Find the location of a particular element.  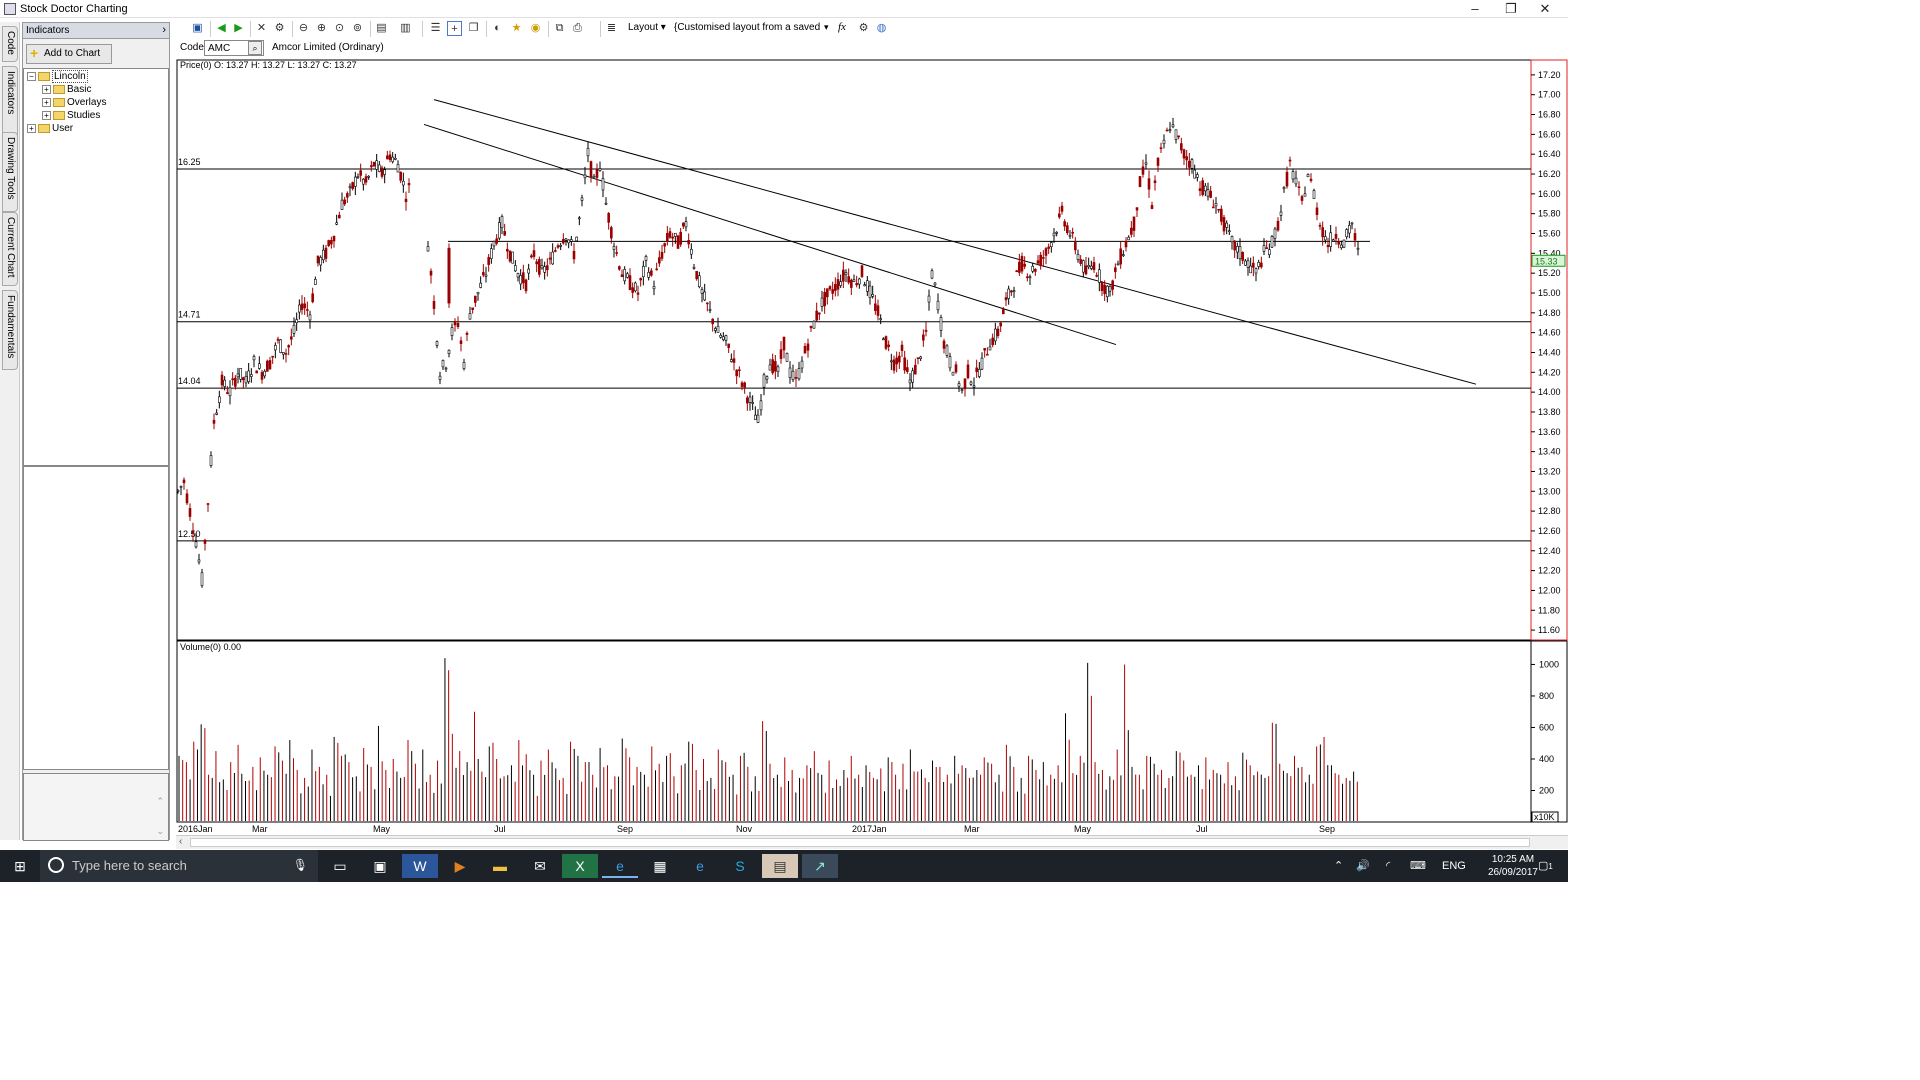

tree-node-user: + User is located at coordinates (50, 129).